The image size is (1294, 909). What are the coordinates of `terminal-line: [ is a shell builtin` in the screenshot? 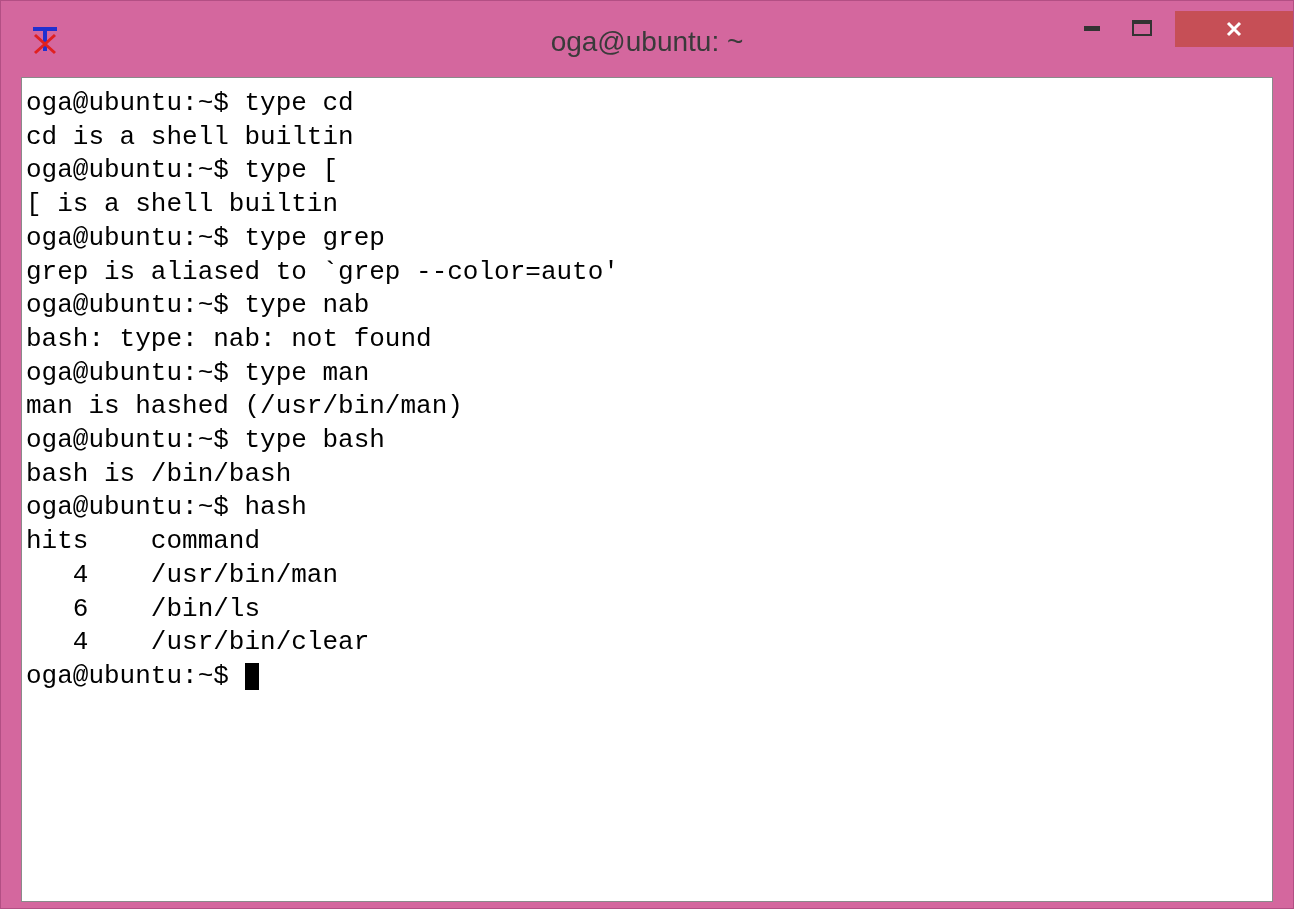 It's located at (182, 205).